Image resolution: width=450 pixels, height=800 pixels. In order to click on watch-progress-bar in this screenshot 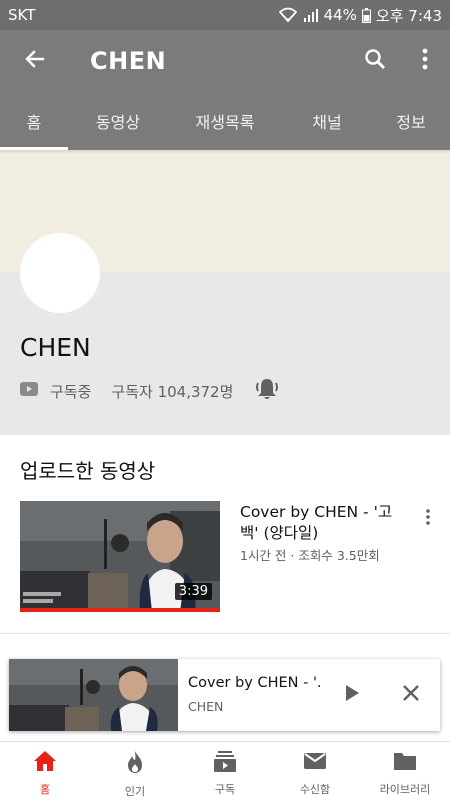, I will do `click(120, 610)`.